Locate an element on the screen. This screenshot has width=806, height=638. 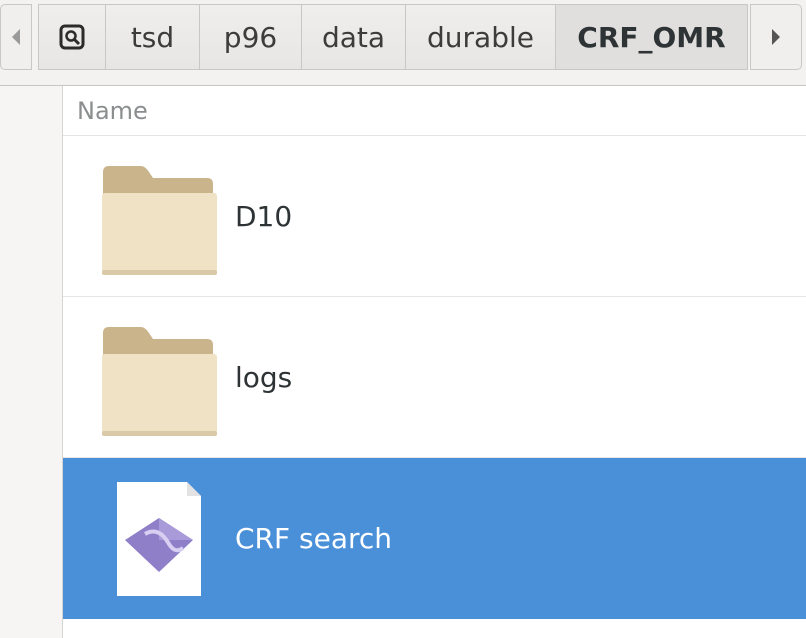
scroll-right-button is located at coordinates (776, 37).